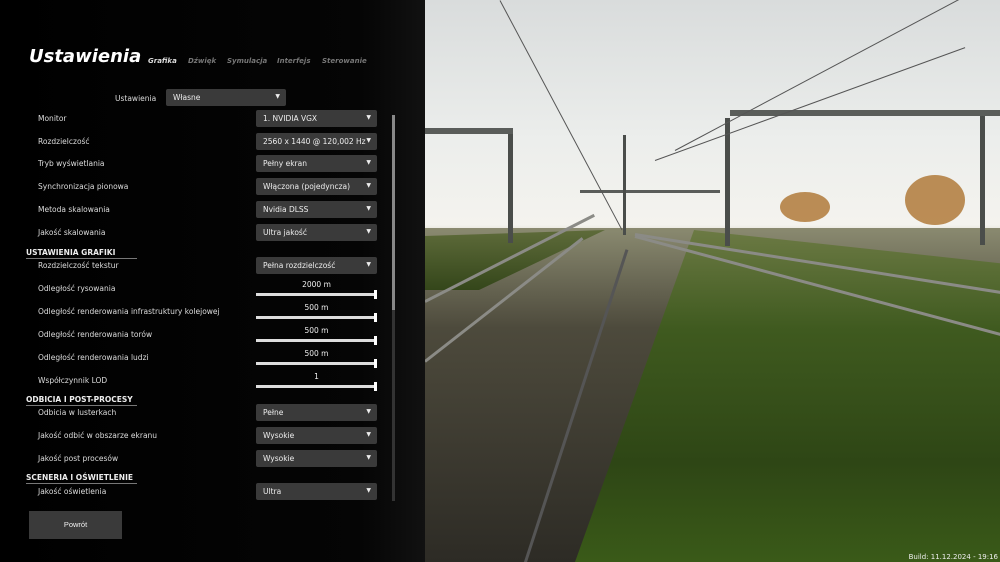 This screenshot has height=562, width=1000. I want to click on dropdown-value: Ultra jakość, so click(285, 232).